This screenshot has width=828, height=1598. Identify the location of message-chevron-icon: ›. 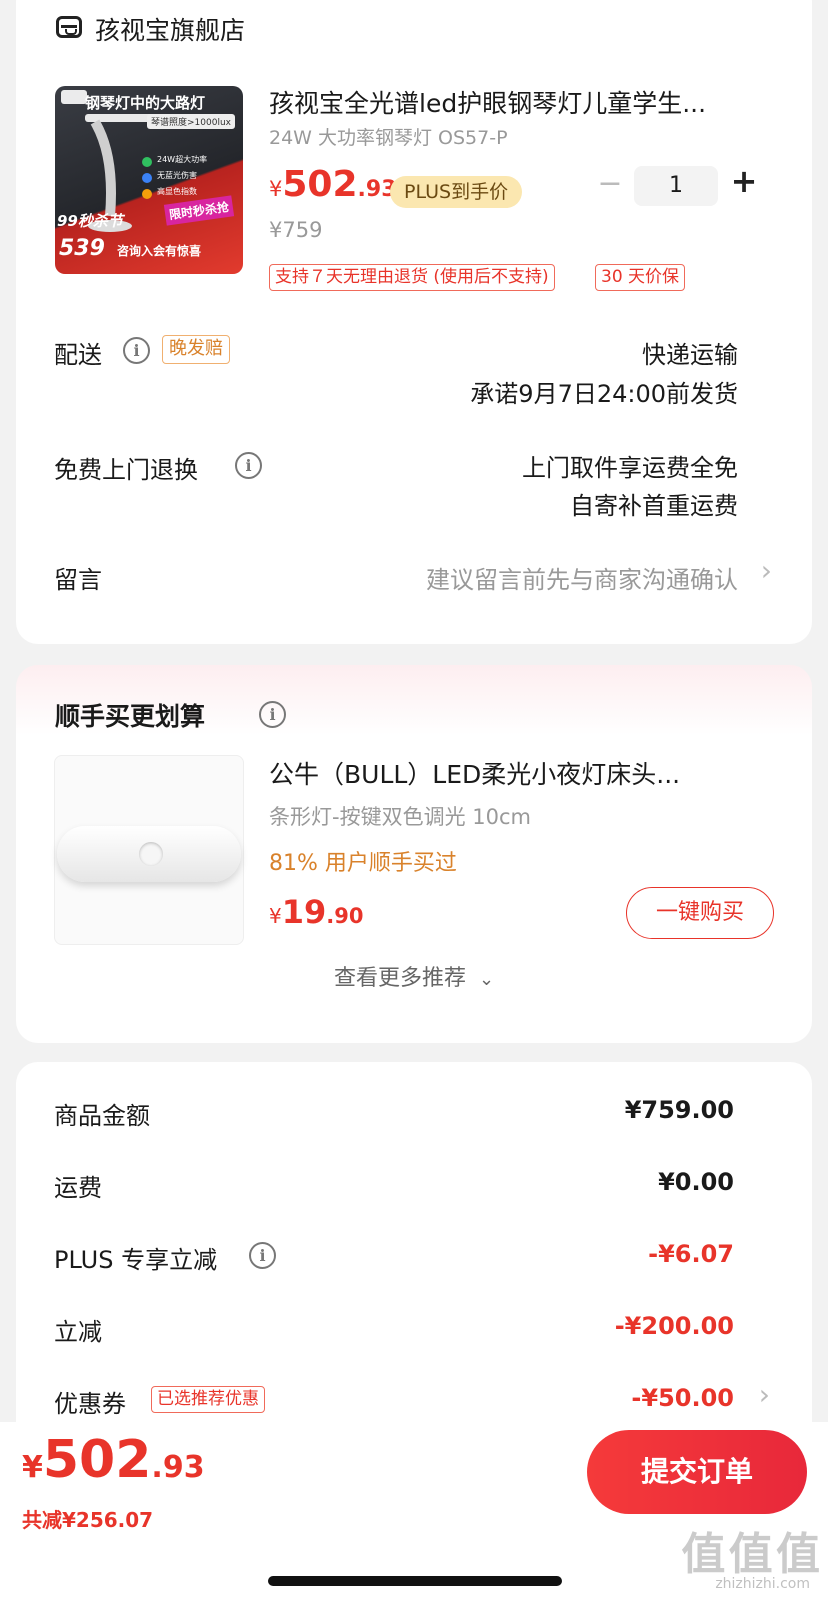
(766, 570).